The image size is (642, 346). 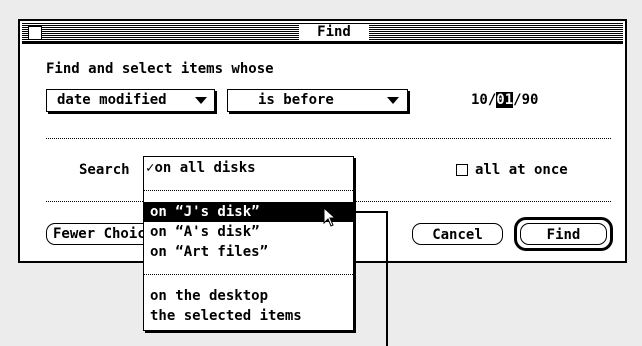 I want to click on cursor-arrow-icon, so click(x=330, y=217).